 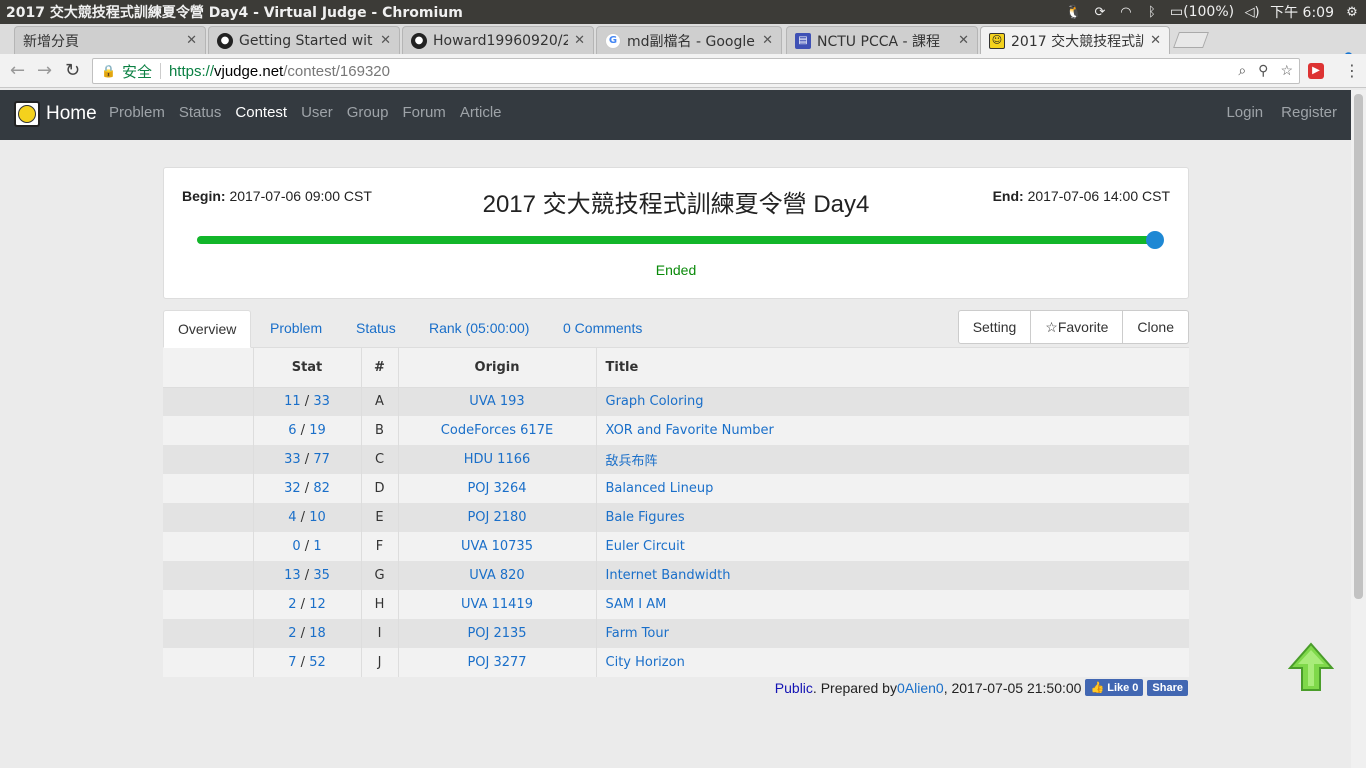 What do you see at coordinates (200, 112) in the screenshot?
I see `nav-status: Status` at bounding box center [200, 112].